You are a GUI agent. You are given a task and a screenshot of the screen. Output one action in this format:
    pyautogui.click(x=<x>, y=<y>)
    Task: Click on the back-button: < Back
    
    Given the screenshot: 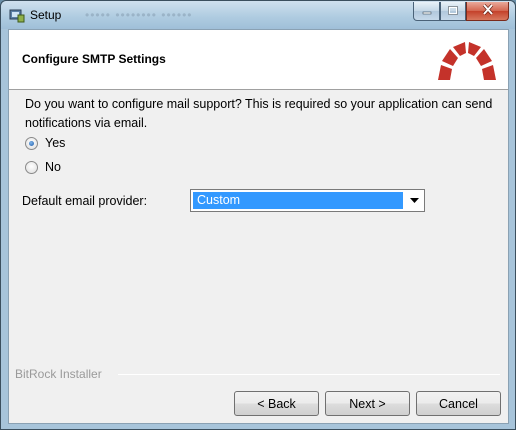 What is the action you would take?
    pyautogui.click(x=276, y=403)
    